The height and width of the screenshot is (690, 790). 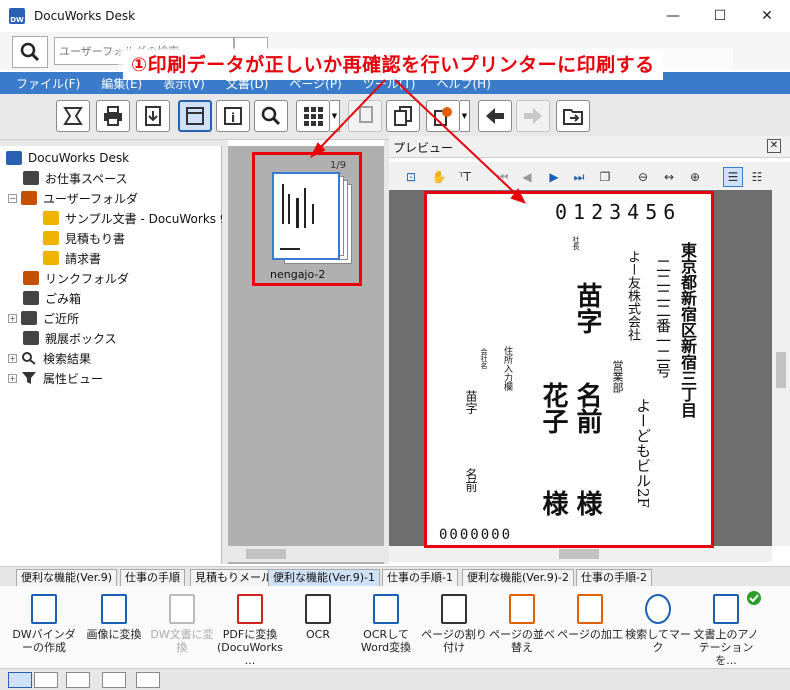 I want to click on recipient-honorific: 様, so click(x=587, y=503).